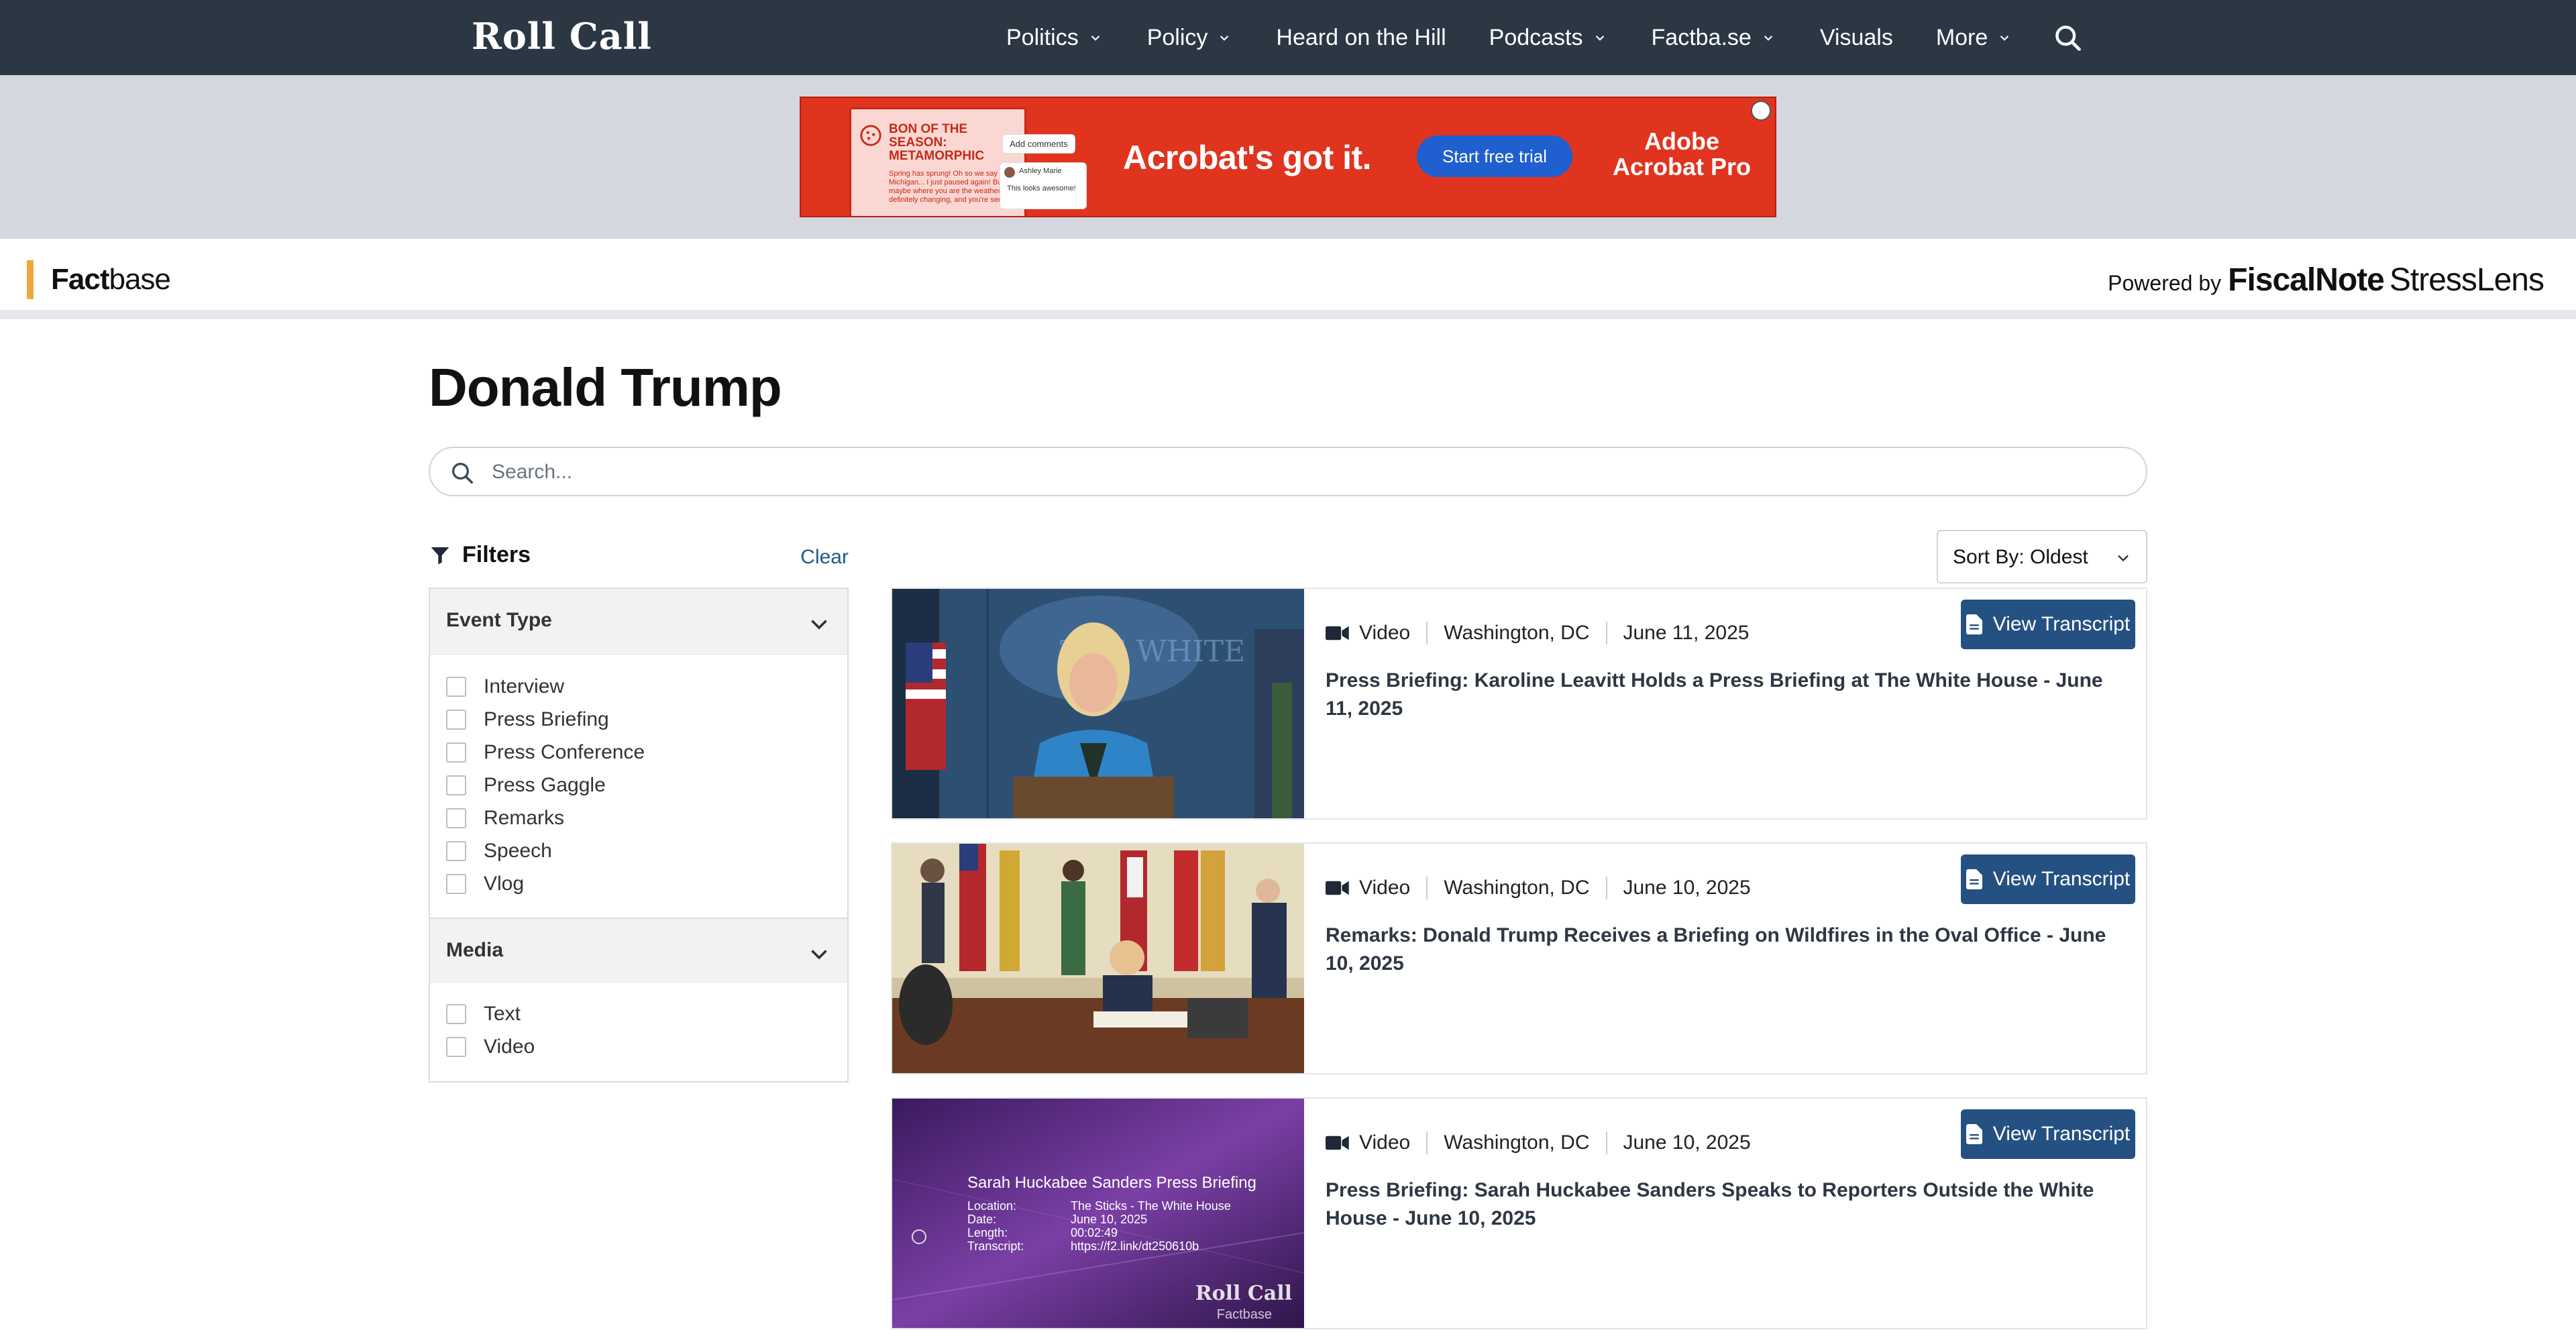 The width and height of the screenshot is (2576, 1332). What do you see at coordinates (2326, 280) in the screenshot?
I see `powered-by: Powered by FiscalNote StressLens` at bounding box center [2326, 280].